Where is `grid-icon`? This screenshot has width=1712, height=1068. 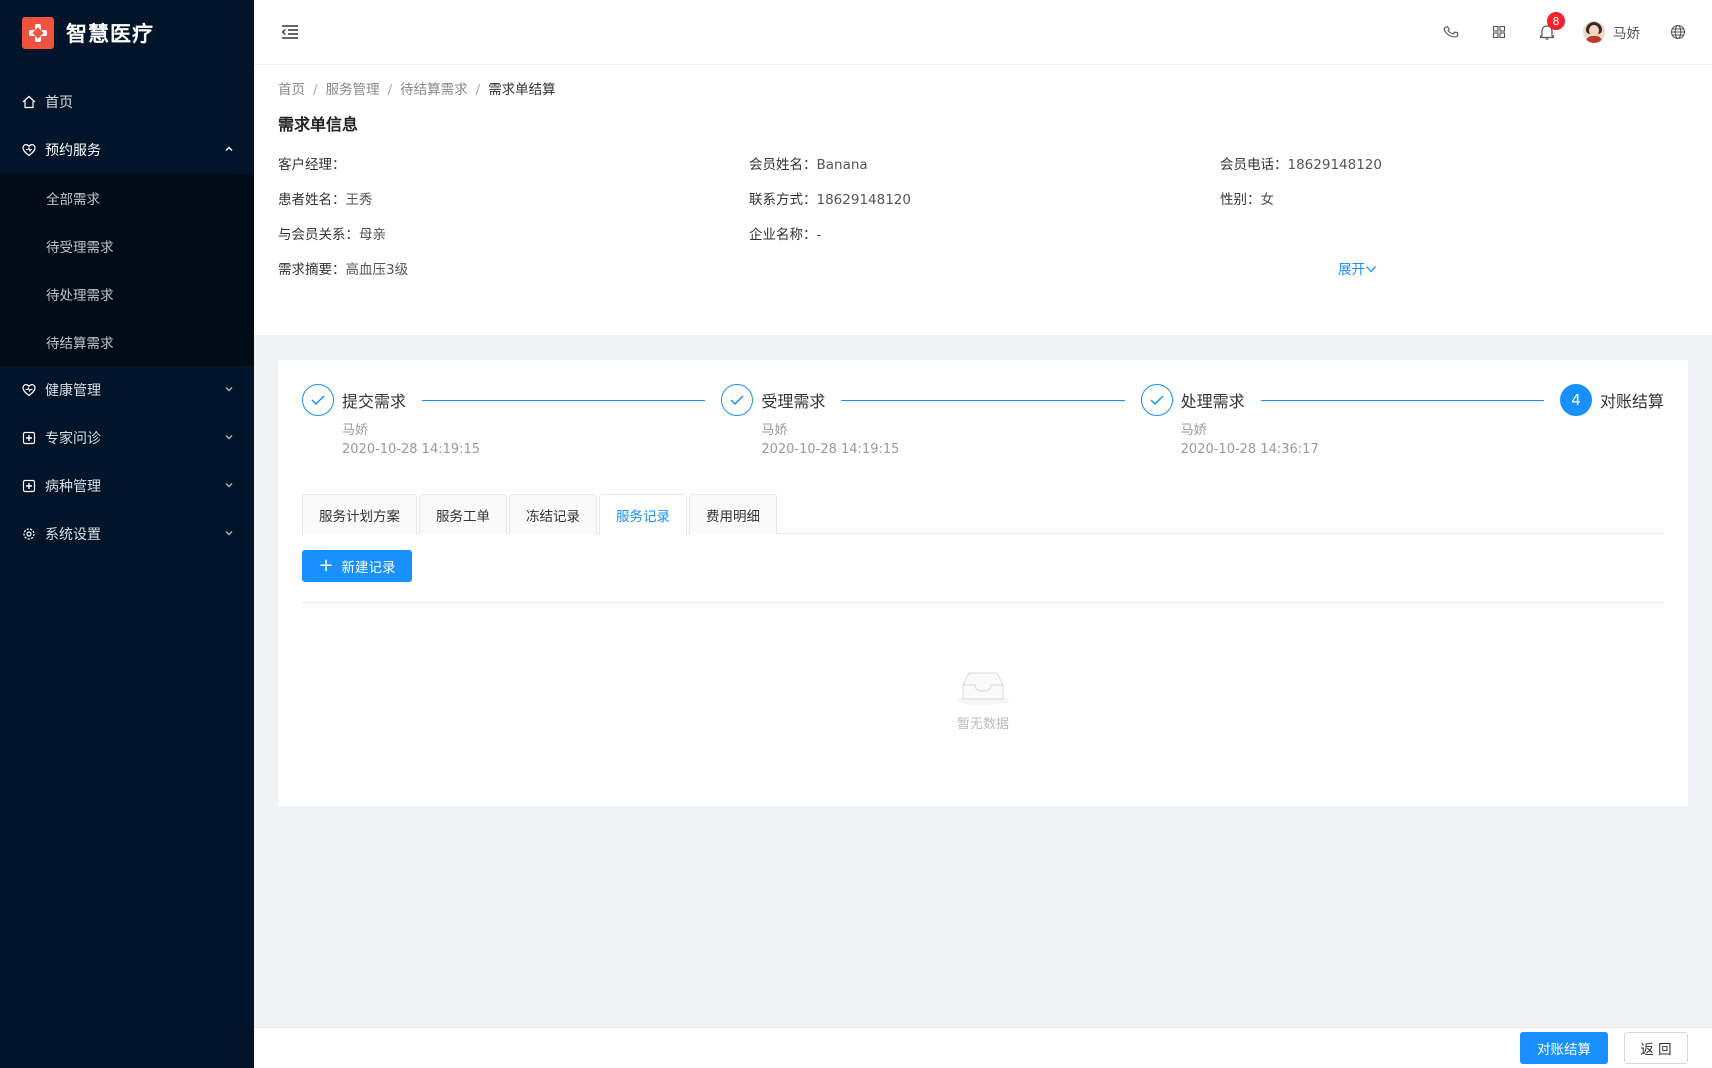 grid-icon is located at coordinates (1499, 32).